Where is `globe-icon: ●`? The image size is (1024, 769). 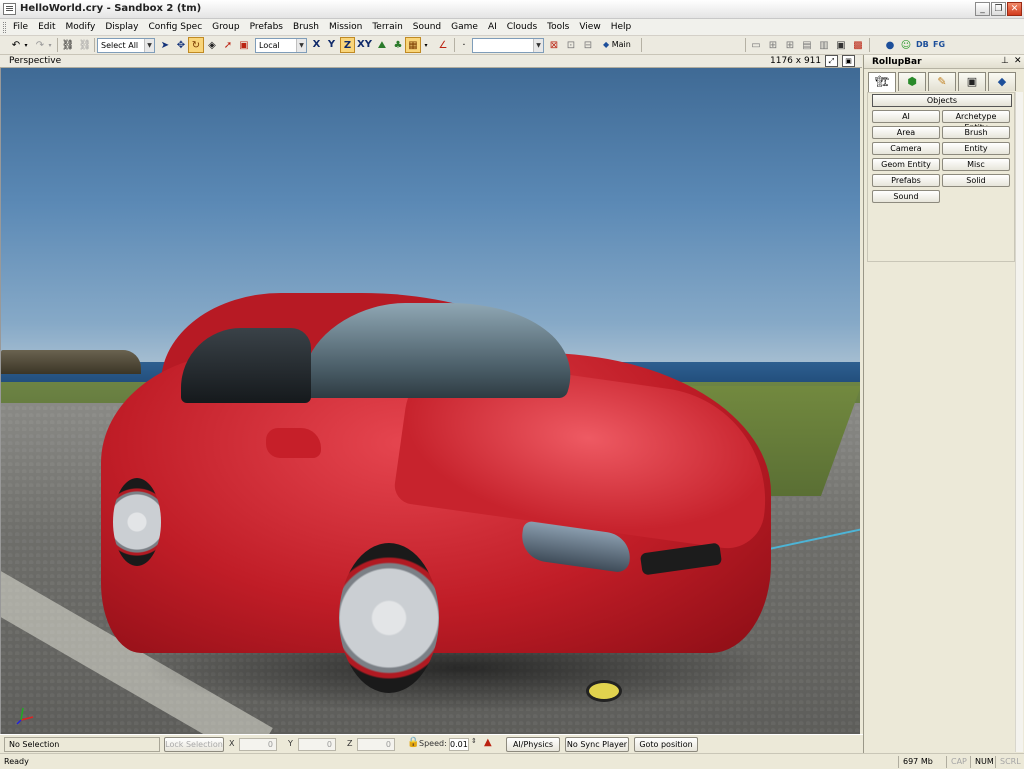 globe-icon: ● is located at coordinates (890, 45).